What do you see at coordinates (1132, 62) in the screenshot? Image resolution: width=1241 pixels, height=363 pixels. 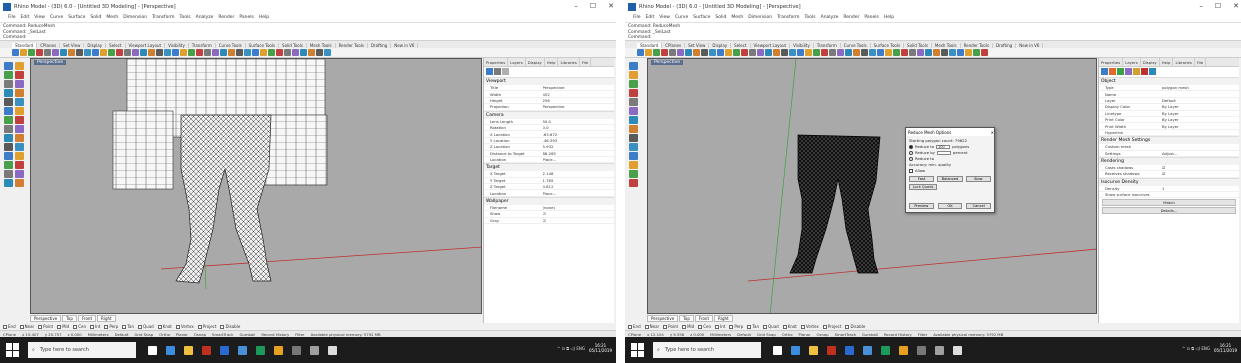 I see `tab-layers: Layers` at bounding box center [1132, 62].